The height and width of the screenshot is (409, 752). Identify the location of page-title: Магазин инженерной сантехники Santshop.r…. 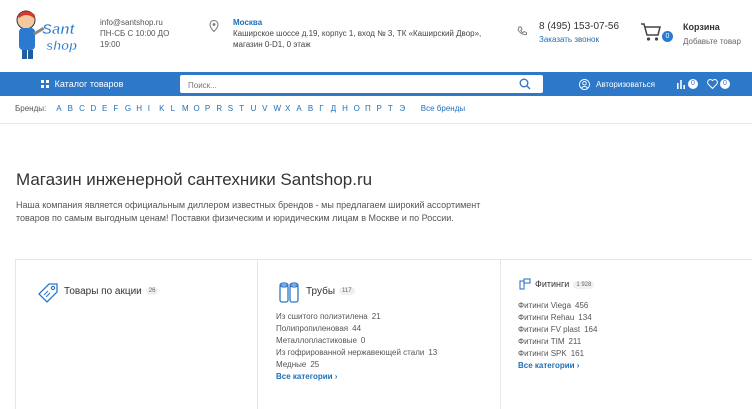
(194, 179).